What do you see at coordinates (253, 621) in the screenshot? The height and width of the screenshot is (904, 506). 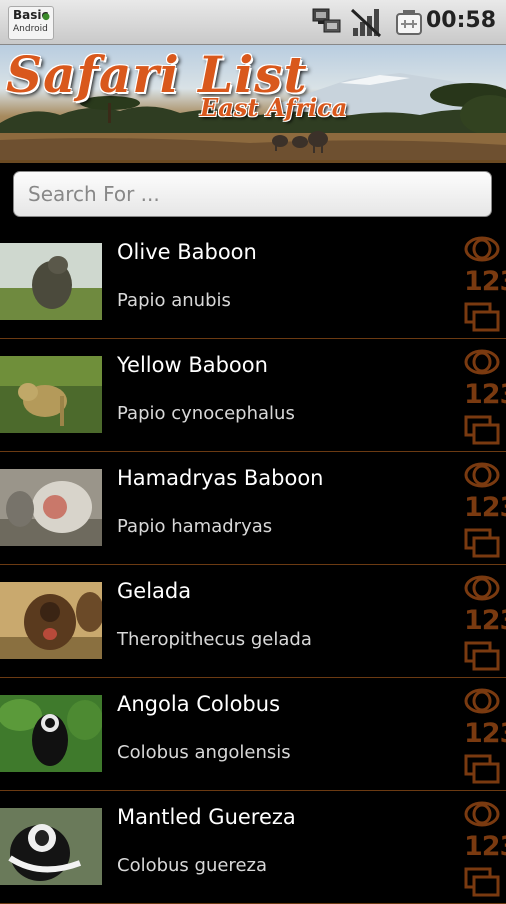 I see `list-item: Gelada Theropithecus gelada 123` at bounding box center [253, 621].